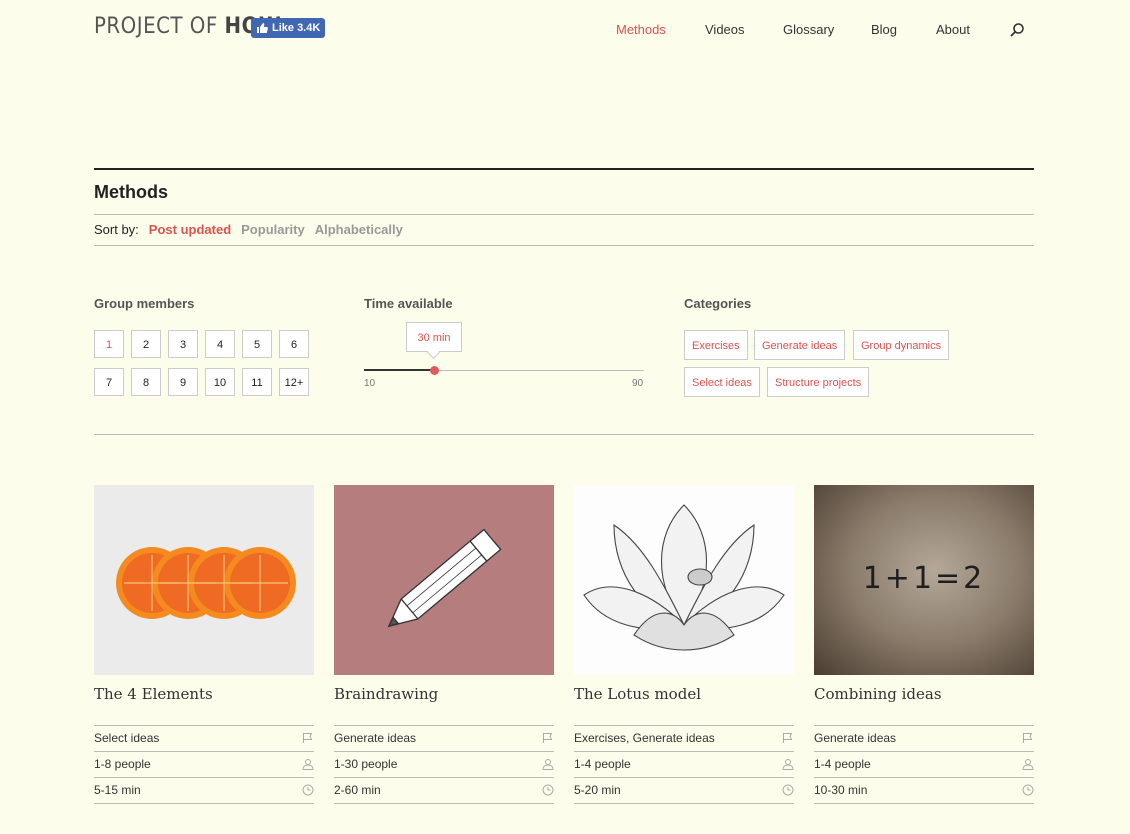 The width and height of the screenshot is (1130, 834). What do you see at coordinates (109, 344) in the screenshot?
I see `group-size-1: 1` at bounding box center [109, 344].